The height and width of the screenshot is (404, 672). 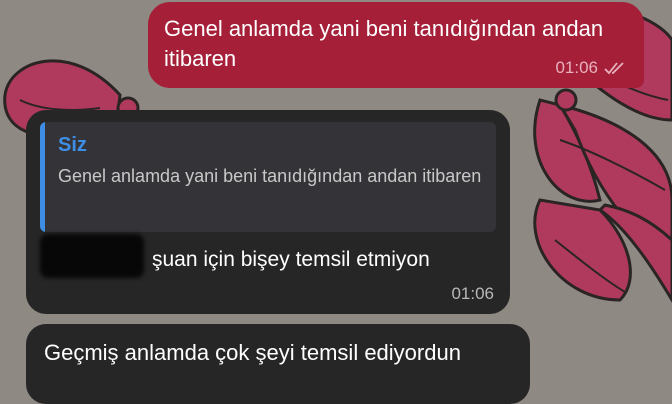 What do you see at coordinates (252, 352) in the screenshot?
I see `message-text: Geçmiş anlamda çok şeyi temsil ediyordun` at bounding box center [252, 352].